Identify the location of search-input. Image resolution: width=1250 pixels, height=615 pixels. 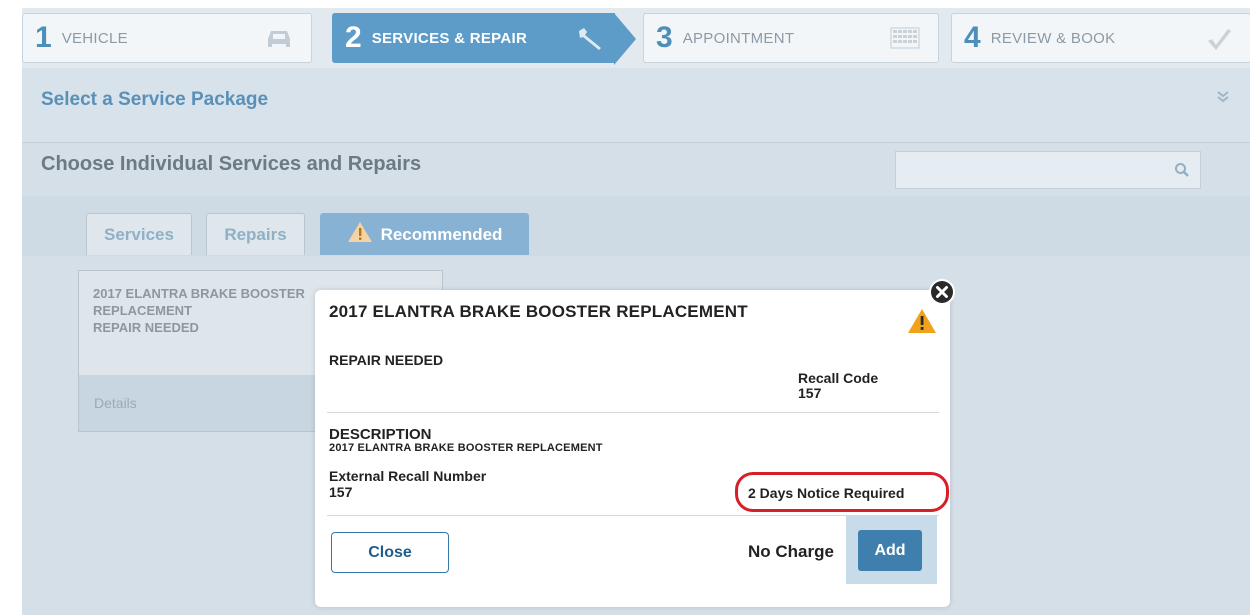
(1048, 170).